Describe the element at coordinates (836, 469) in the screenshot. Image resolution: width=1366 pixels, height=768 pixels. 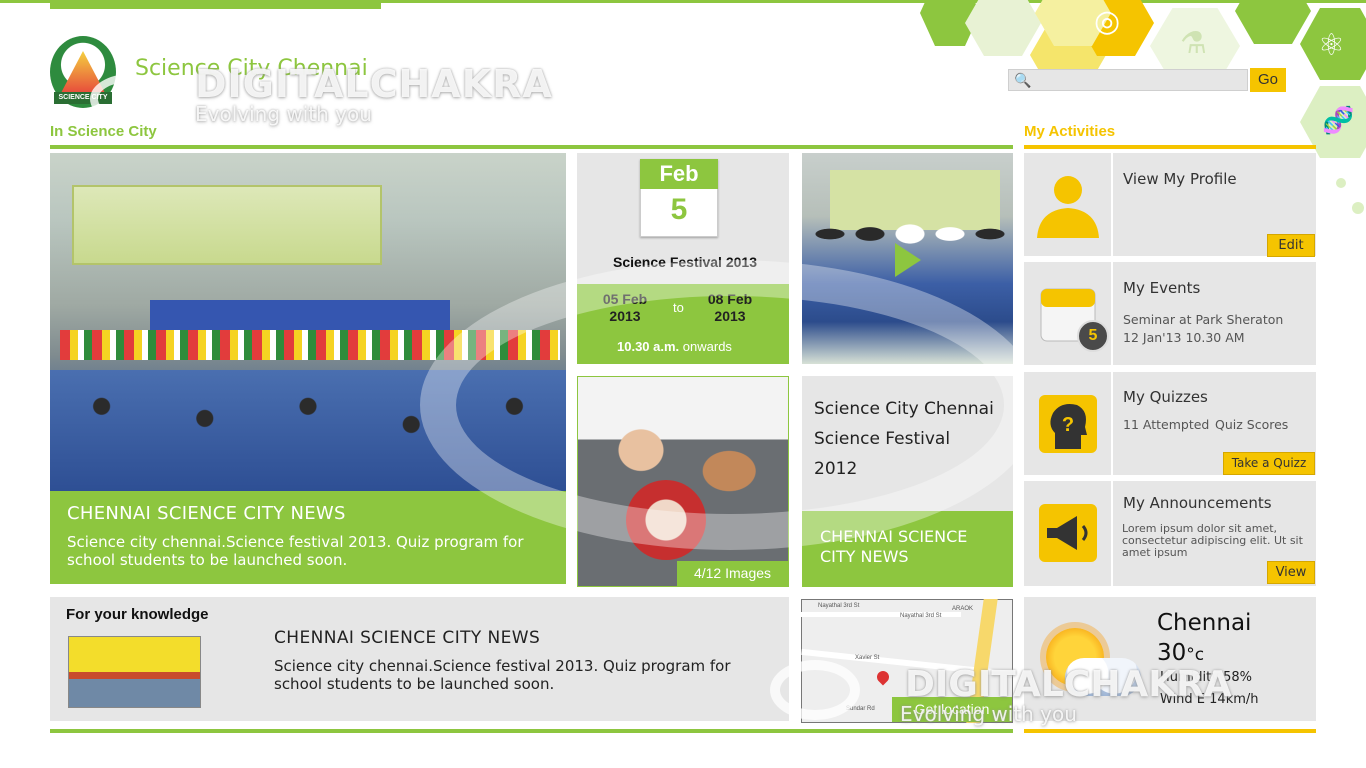
I see `article-line-3: 2012` at that location.